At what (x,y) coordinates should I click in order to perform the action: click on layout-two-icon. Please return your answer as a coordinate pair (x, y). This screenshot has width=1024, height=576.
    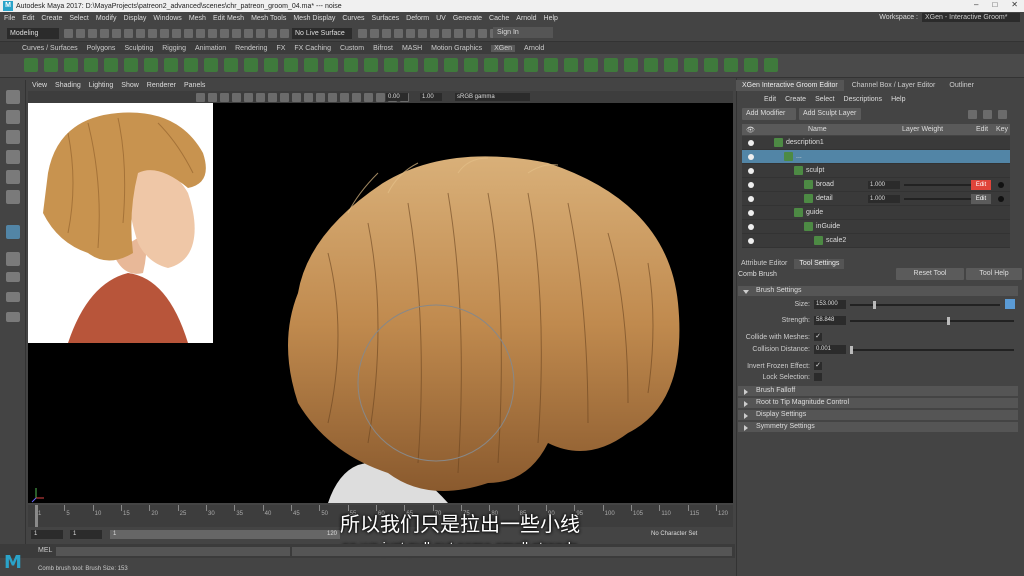
    Looking at the image, I should click on (13, 297).